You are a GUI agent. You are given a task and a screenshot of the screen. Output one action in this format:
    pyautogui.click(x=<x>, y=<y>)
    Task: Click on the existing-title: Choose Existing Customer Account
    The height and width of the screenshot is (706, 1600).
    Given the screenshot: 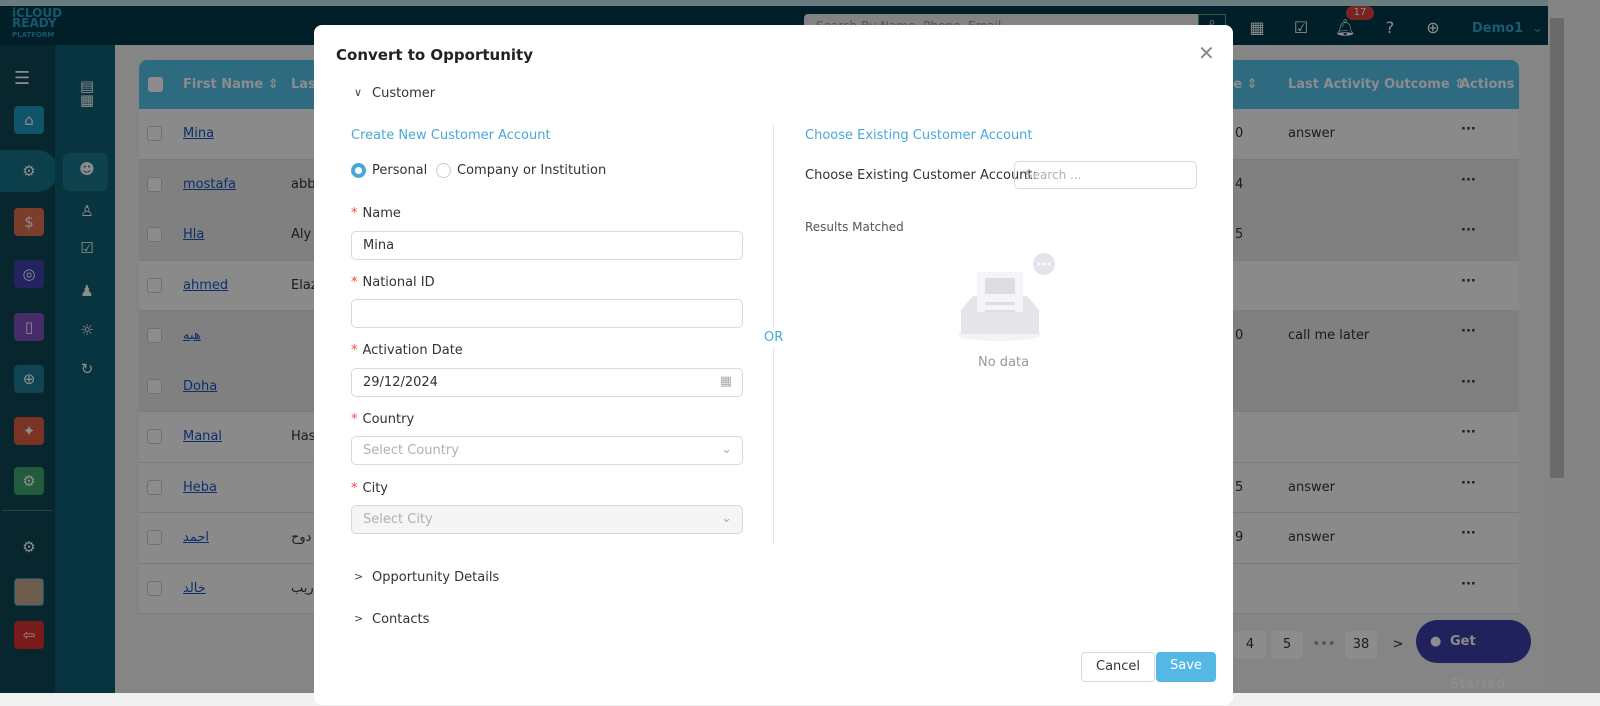 What is the action you would take?
    pyautogui.click(x=919, y=135)
    